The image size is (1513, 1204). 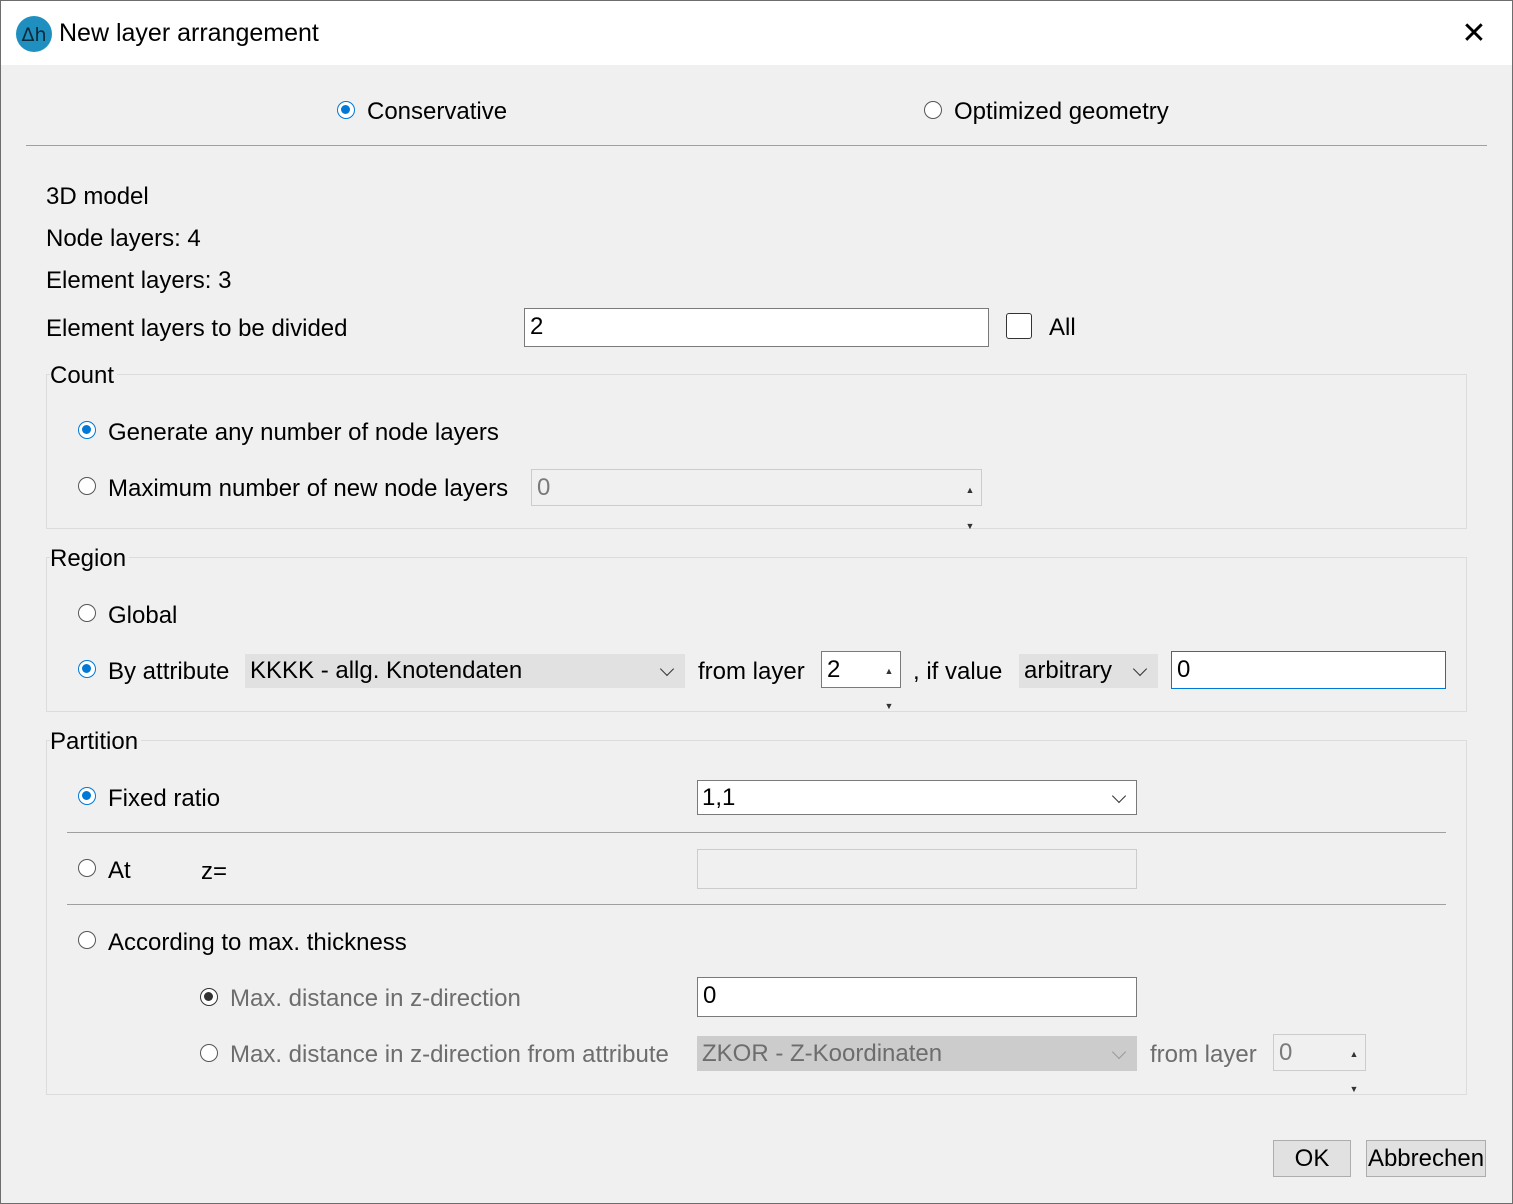 I want to click on ratio-dropdown: 1,1, so click(x=917, y=797).